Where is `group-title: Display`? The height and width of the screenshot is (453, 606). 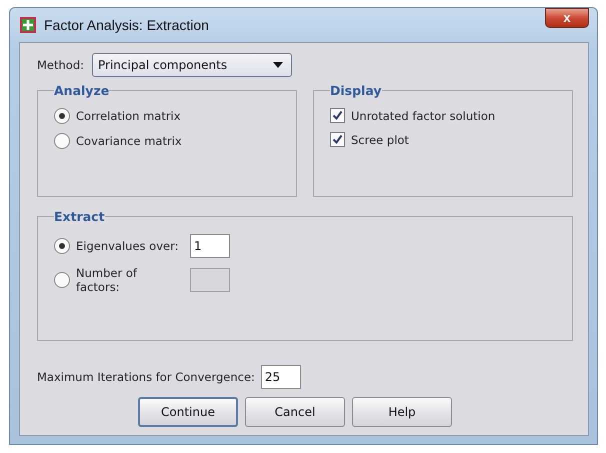
group-title: Display is located at coordinates (356, 90).